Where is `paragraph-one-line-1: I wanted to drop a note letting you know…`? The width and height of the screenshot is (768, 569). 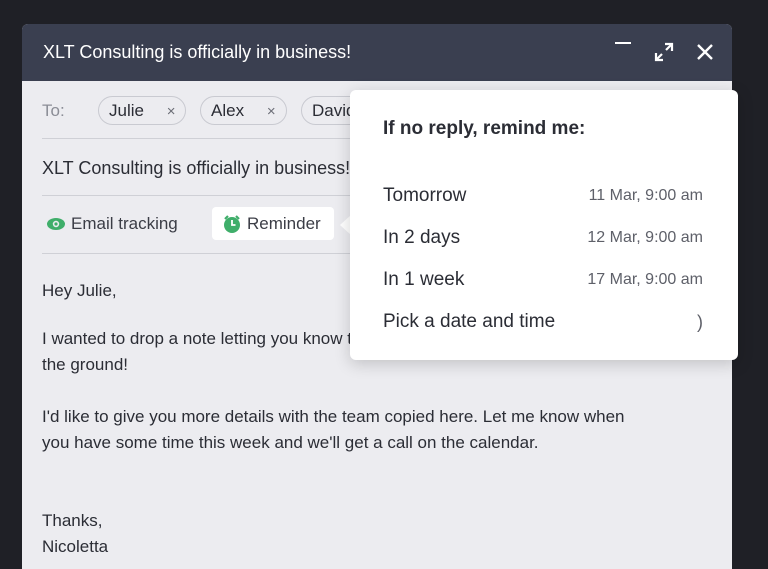 paragraph-one-line-1: I wanted to drop a note letting you know… is located at coordinates (196, 338).